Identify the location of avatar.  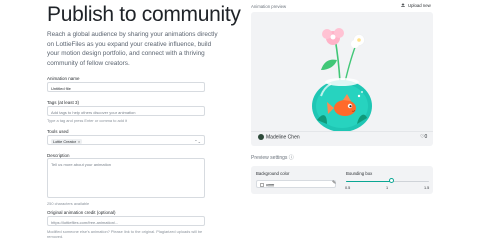
(261, 137).